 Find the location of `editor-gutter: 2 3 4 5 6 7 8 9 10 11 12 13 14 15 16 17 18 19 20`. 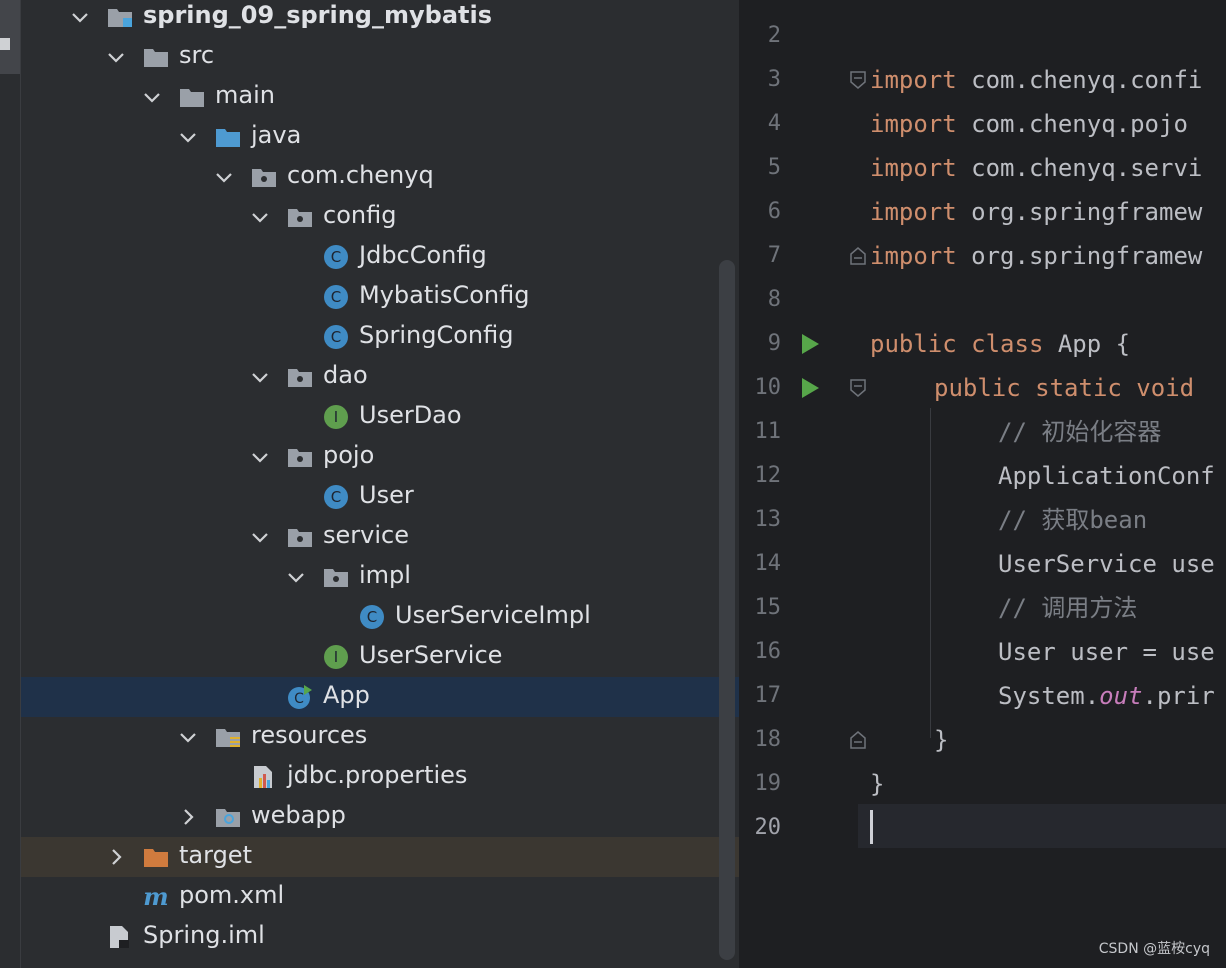

editor-gutter: 2 3 4 5 6 7 8 9 10 11 12 13 14 15 16 17 18 19 20 is located at coordinates (803, 484).